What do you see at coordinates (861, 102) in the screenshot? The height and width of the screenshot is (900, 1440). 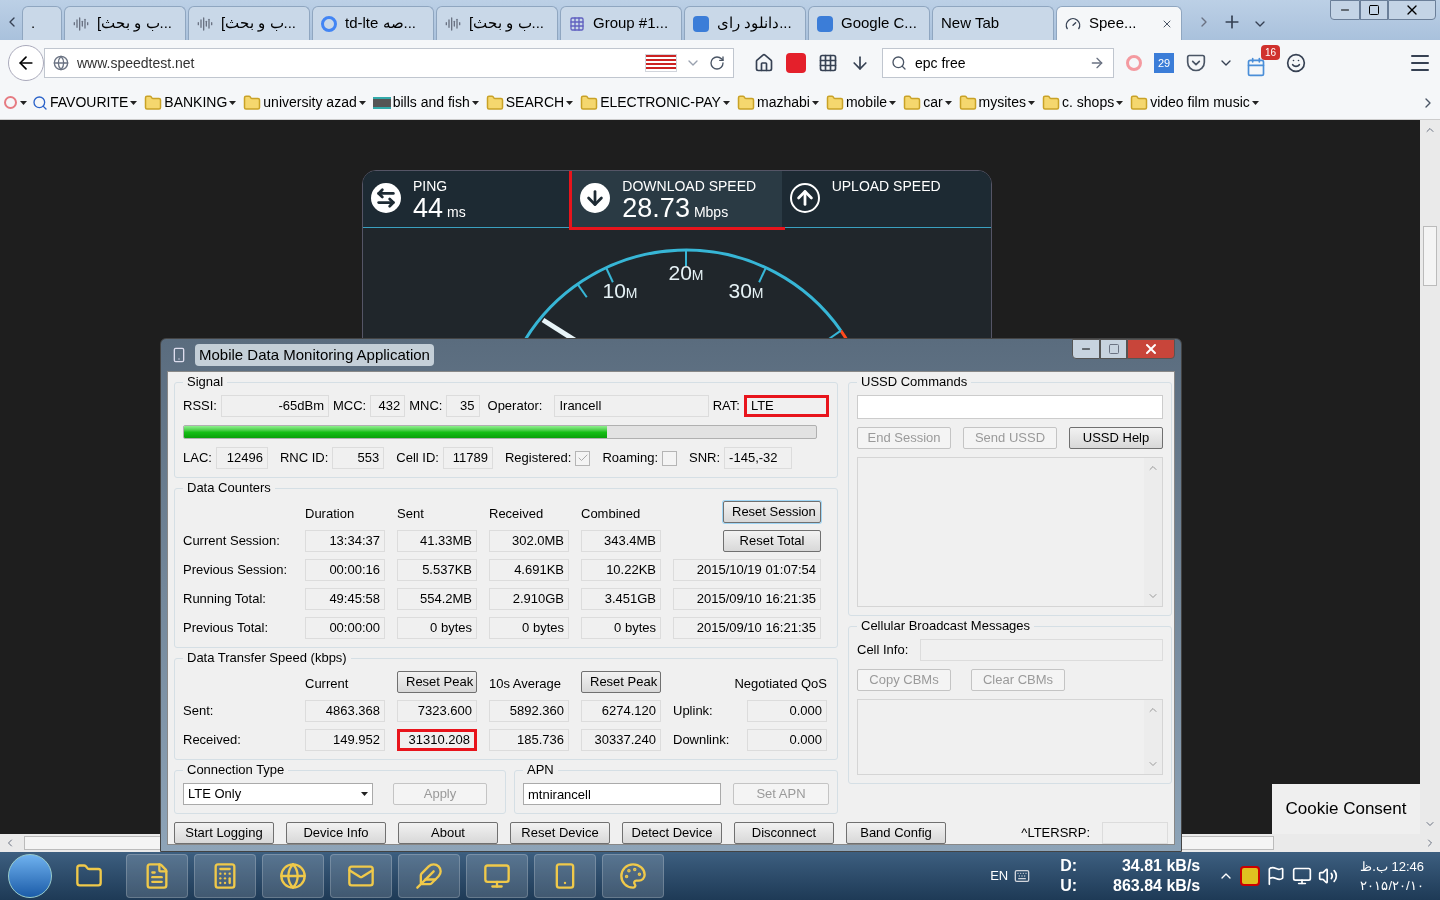 I see `bookmark: mobile` at bounding box center [861, 102].